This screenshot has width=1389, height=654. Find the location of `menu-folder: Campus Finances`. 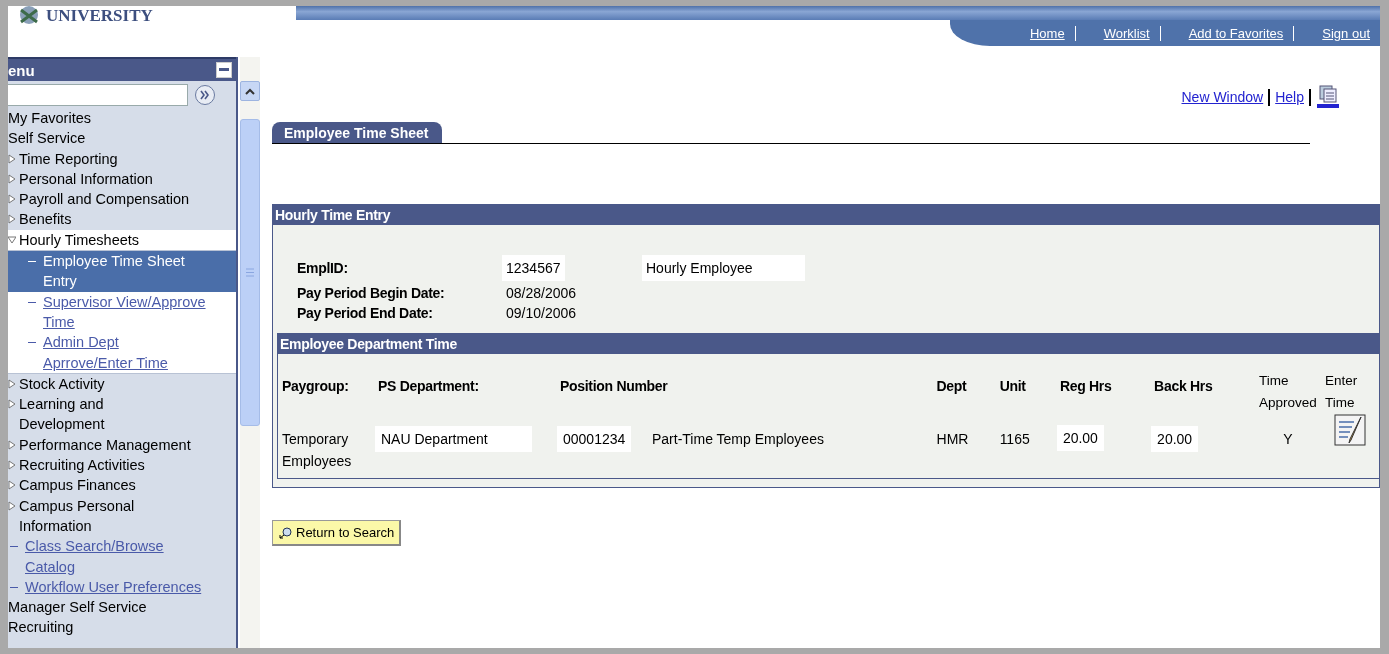

menu-folder: Campus Finances is located at coordinates (77, 485).